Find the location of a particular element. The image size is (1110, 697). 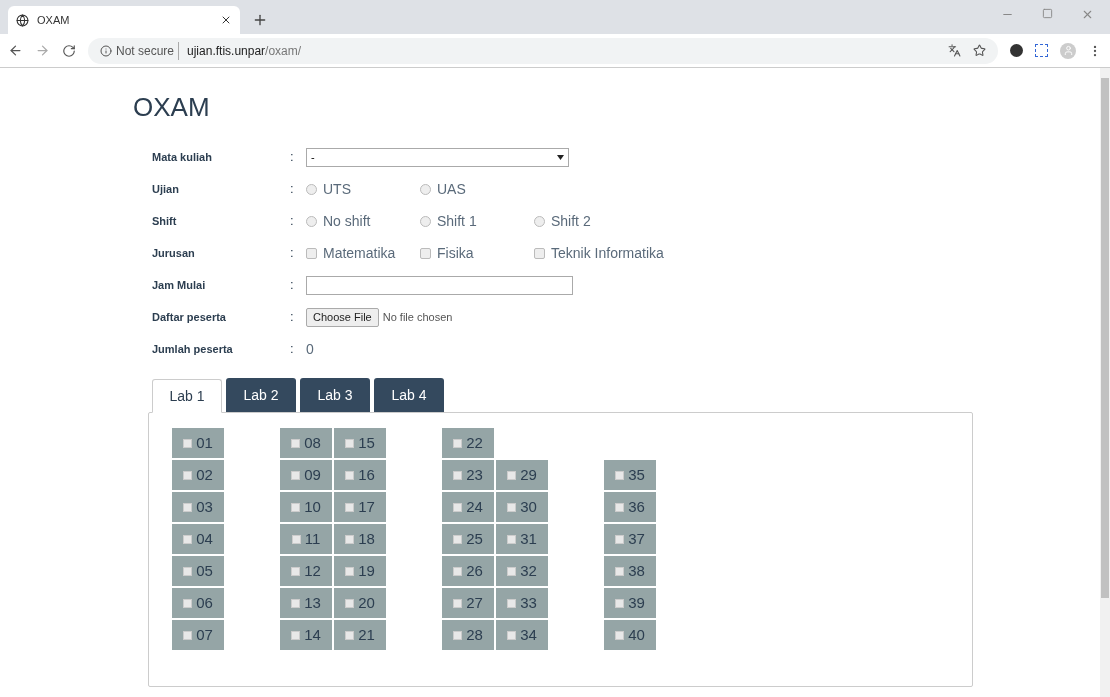

reload-icon is located at coordinates (69, 50).